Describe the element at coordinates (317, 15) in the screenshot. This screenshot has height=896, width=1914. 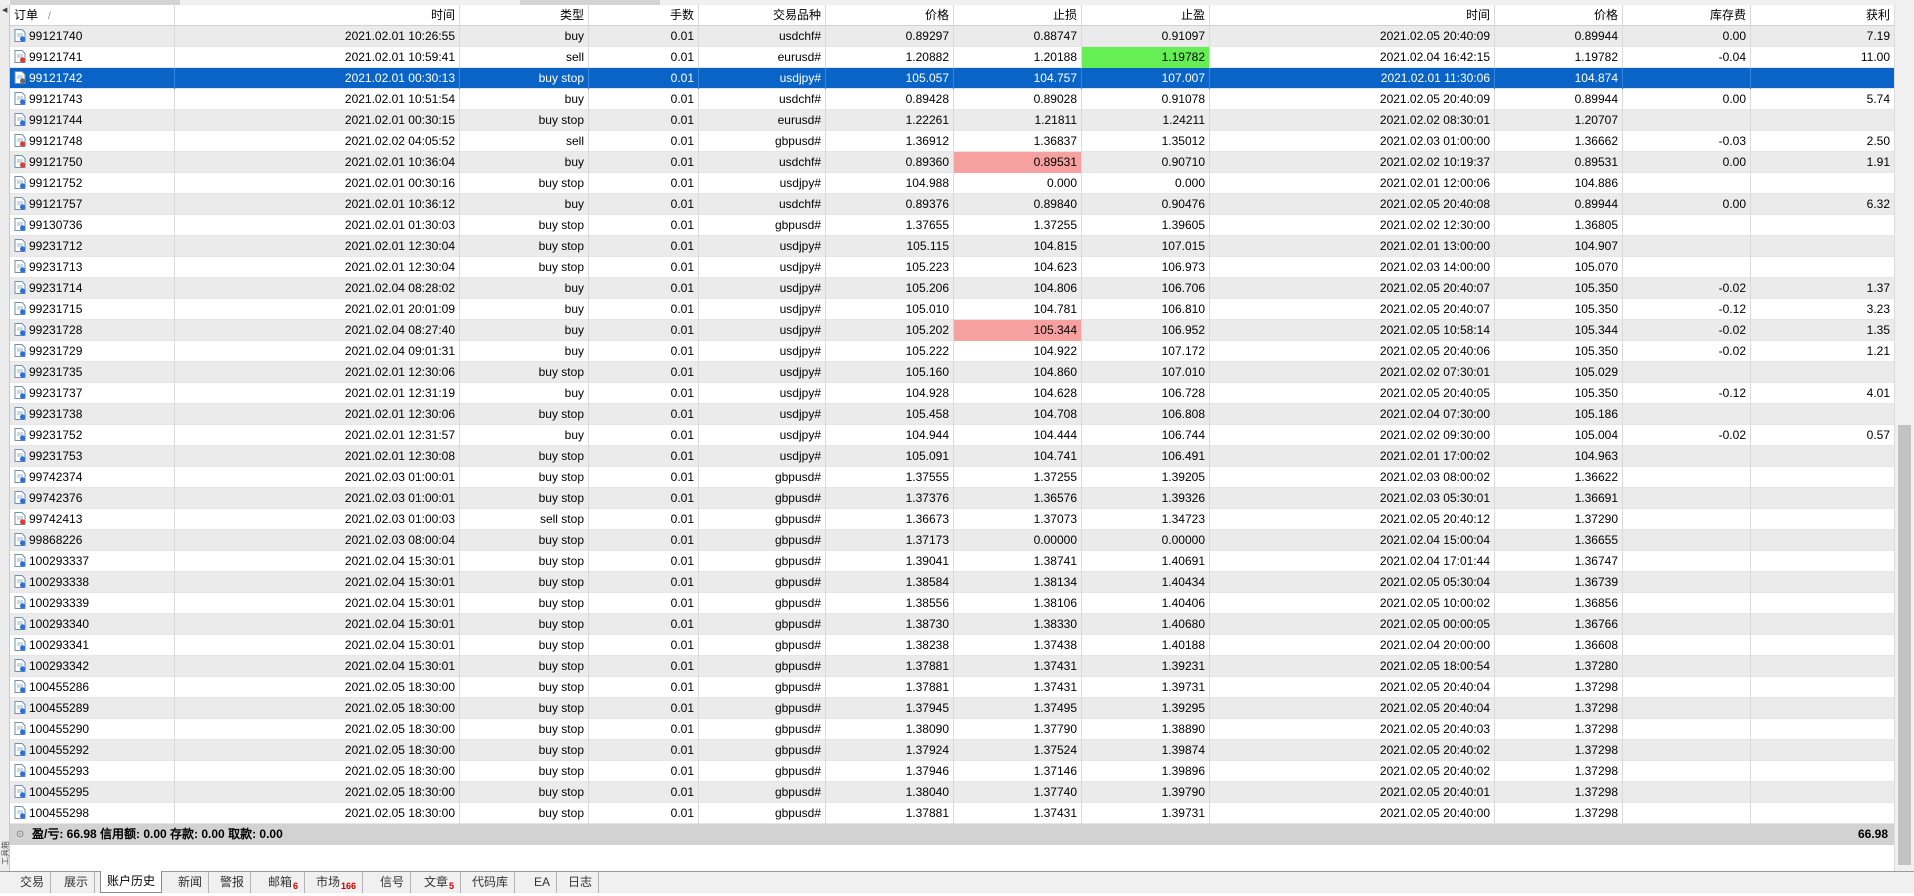
I see `header-open-time: 时间` at that location.